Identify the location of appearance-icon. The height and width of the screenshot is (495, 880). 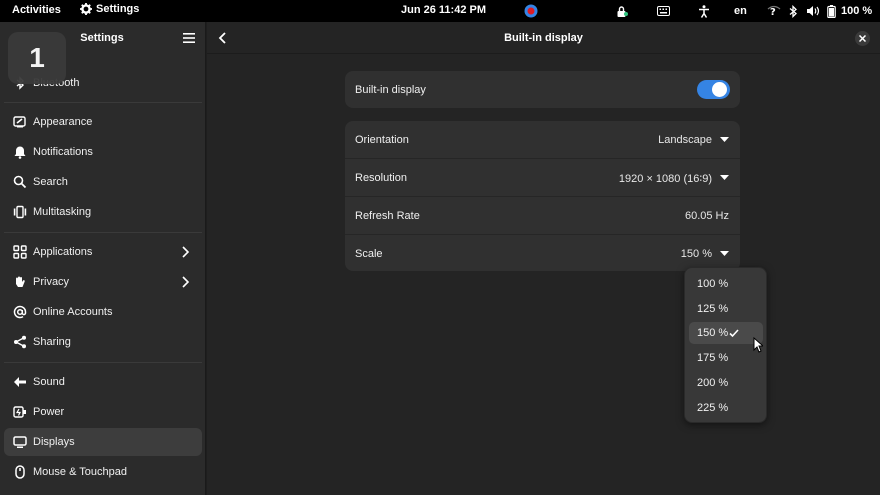
(19, 122).